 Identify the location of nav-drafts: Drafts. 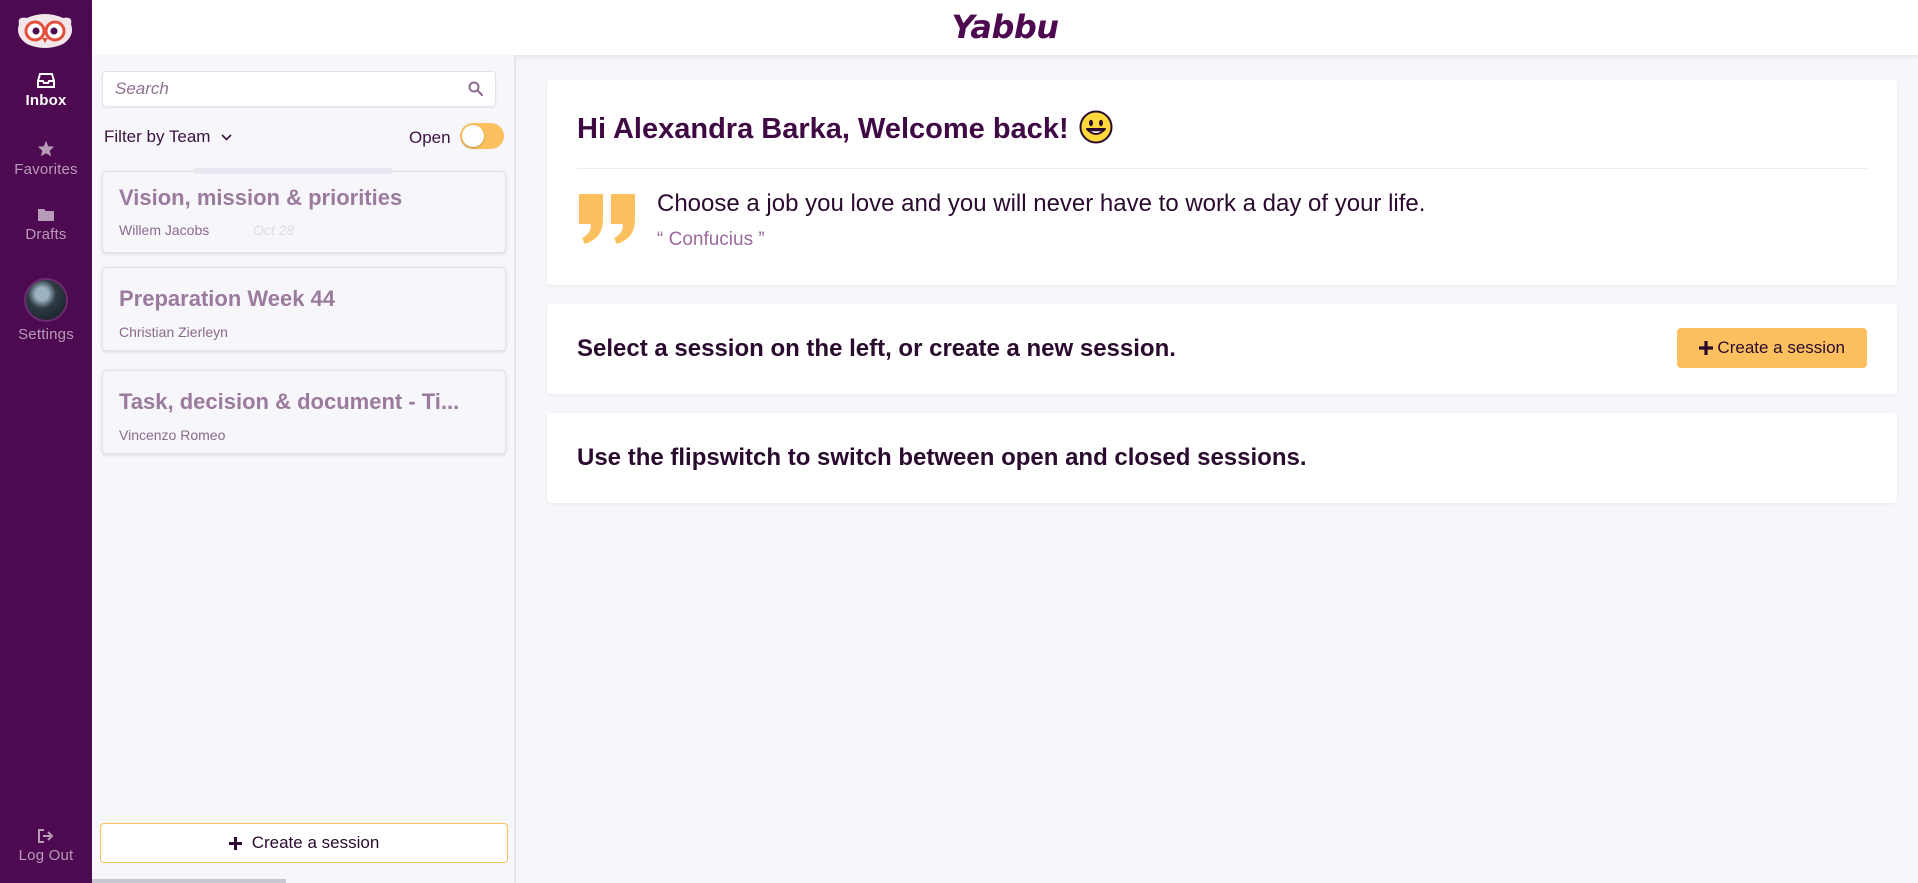
(46, 225).